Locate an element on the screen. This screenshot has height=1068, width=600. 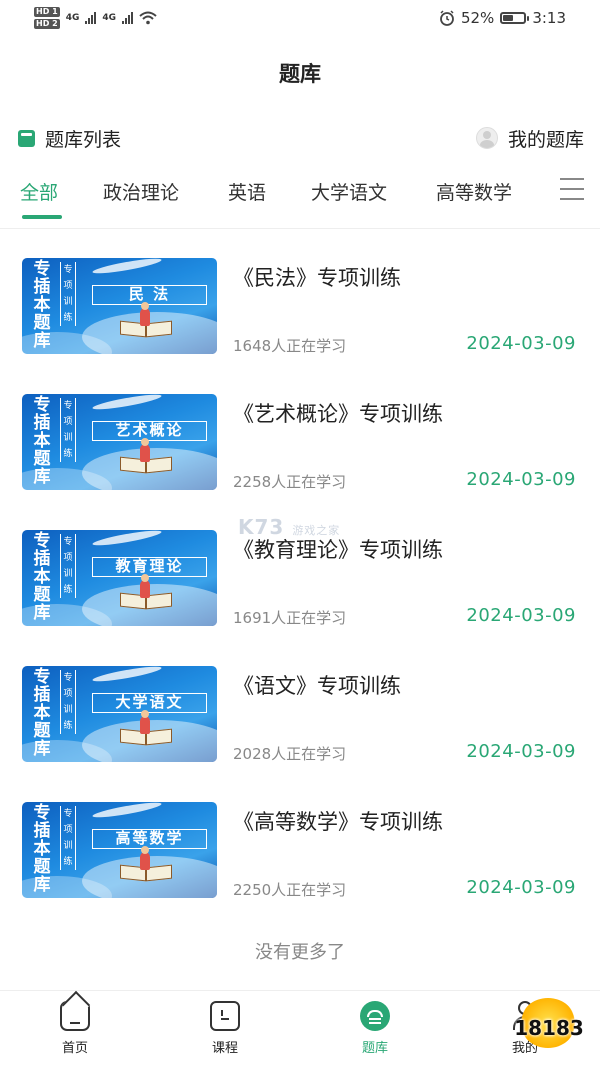
network-type-2: 4G is located at coordinates (109, 18).